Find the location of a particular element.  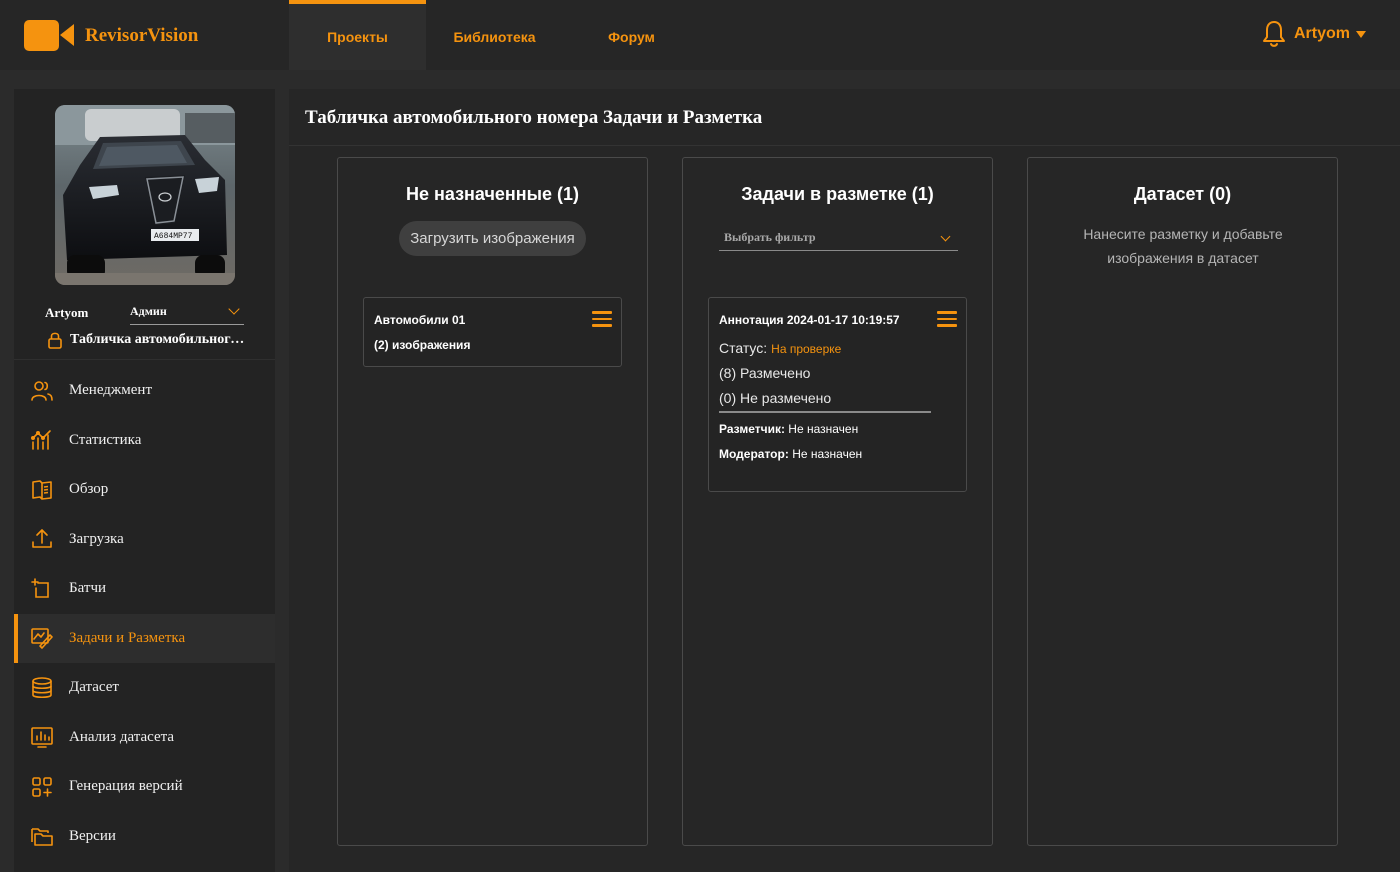

license-plate-text: А684МР77 is located at coordinates (173, 236).